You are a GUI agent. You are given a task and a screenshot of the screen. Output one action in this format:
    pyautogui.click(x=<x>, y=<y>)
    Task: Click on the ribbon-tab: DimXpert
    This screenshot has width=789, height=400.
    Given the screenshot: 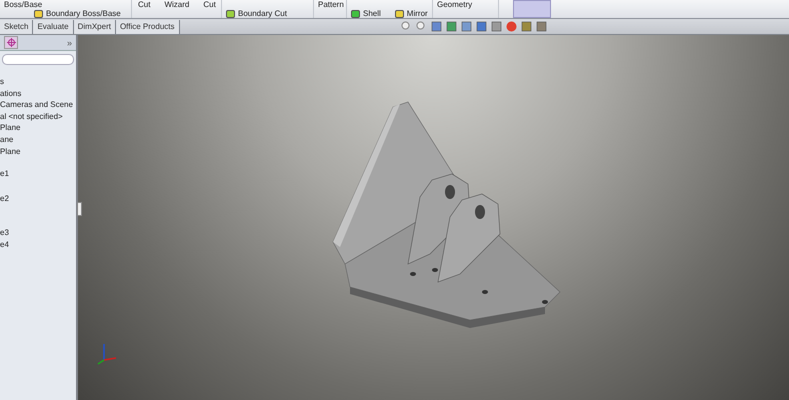 What is the action you would take?
    pyautogui.click(x=95, y=27)
    